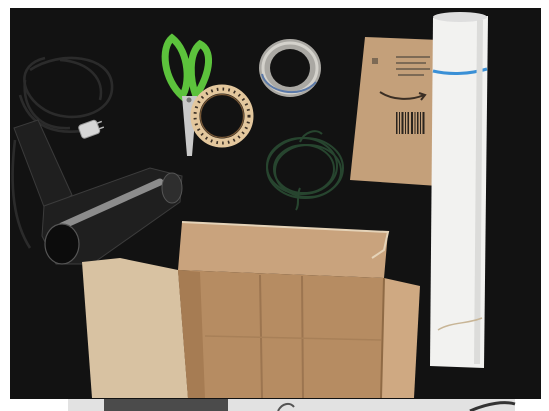  Describe the element at coordinates (135, 328) in the screenshot. I see `box-left-flap` at that location.